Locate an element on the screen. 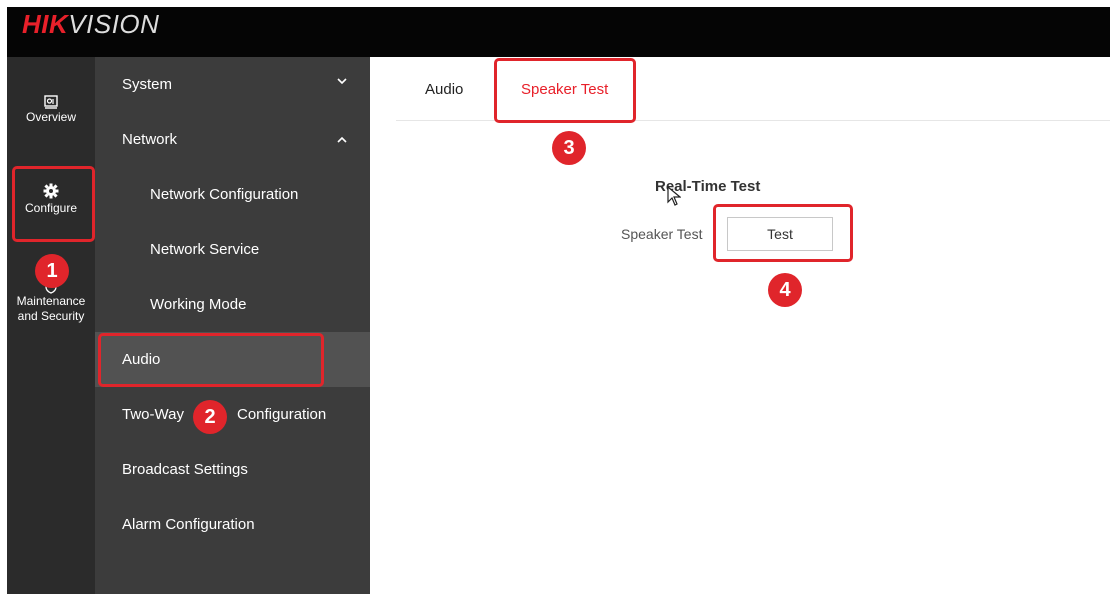 The height and width of the screenshot is (594, 1110). chevron-up-icon is located at coordinates (342, 139).